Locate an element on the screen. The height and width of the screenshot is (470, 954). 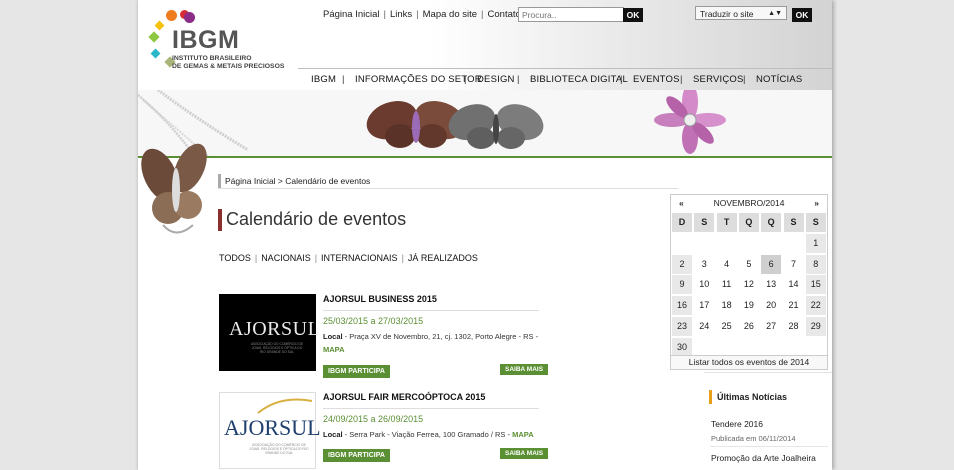
filter-past: JÁ REALIZADOS is located at coordinates (443, 258).